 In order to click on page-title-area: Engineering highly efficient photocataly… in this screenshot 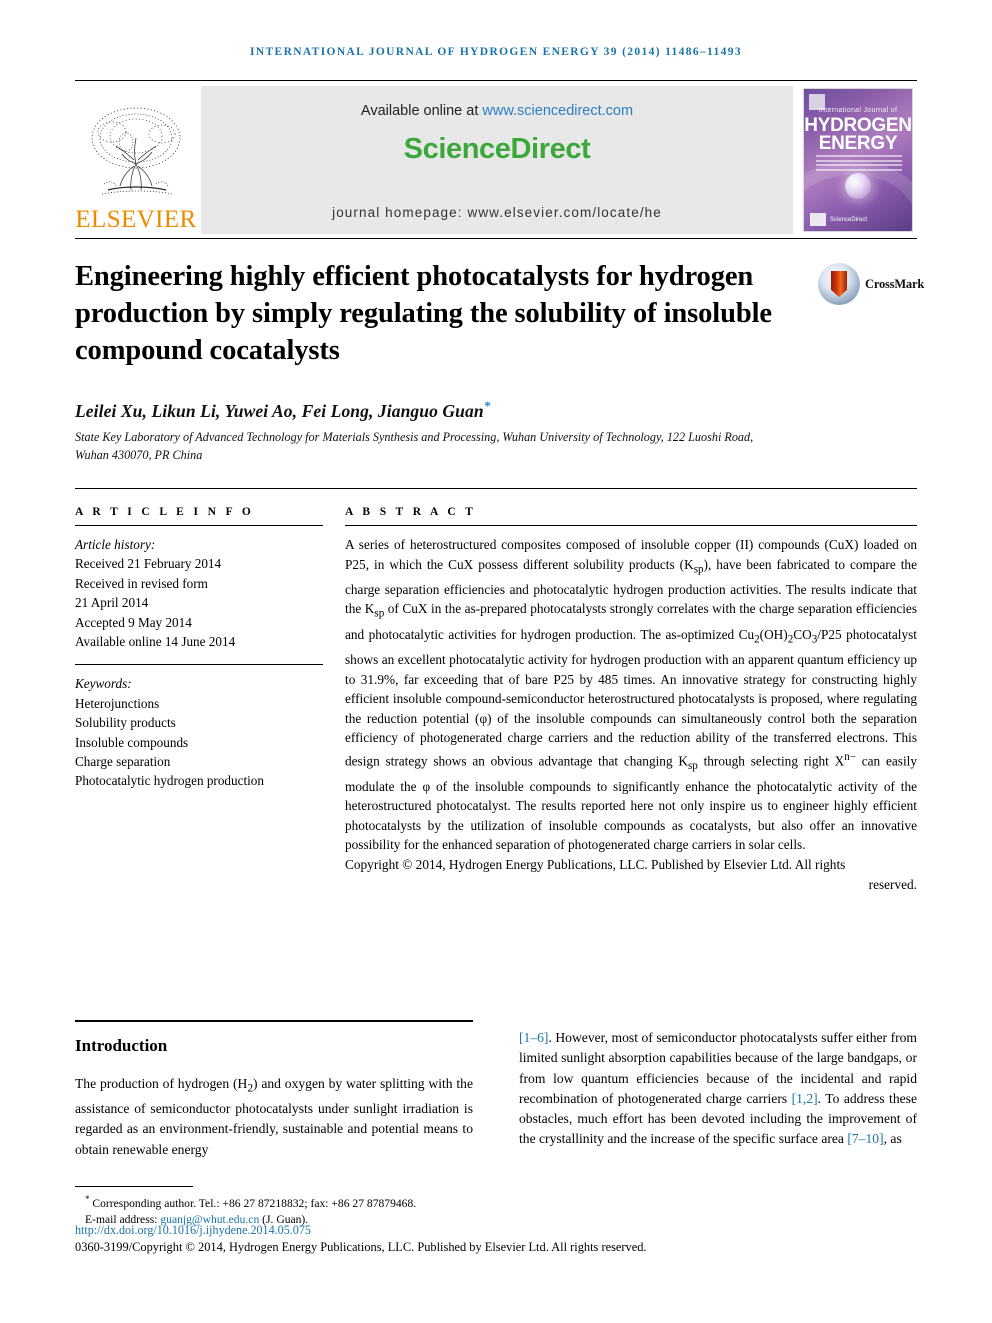, I will do `click(445, 313)`.